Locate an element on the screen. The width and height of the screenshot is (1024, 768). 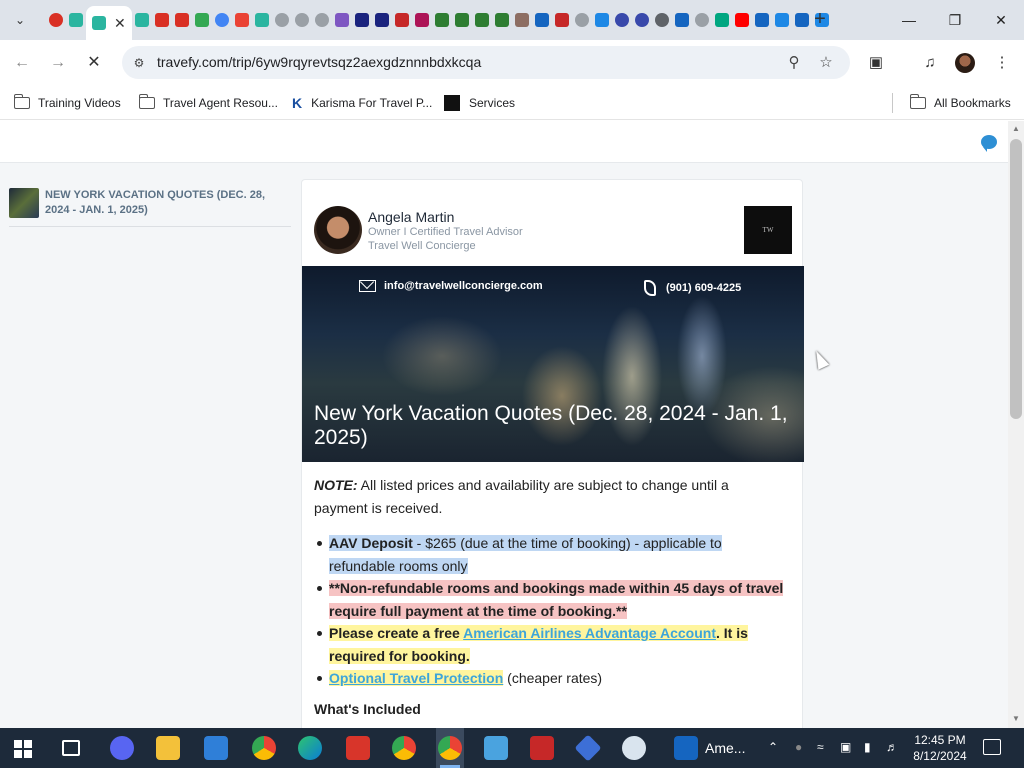
scroll-up-icon: ▲ is located at coordinates (1016, 129).